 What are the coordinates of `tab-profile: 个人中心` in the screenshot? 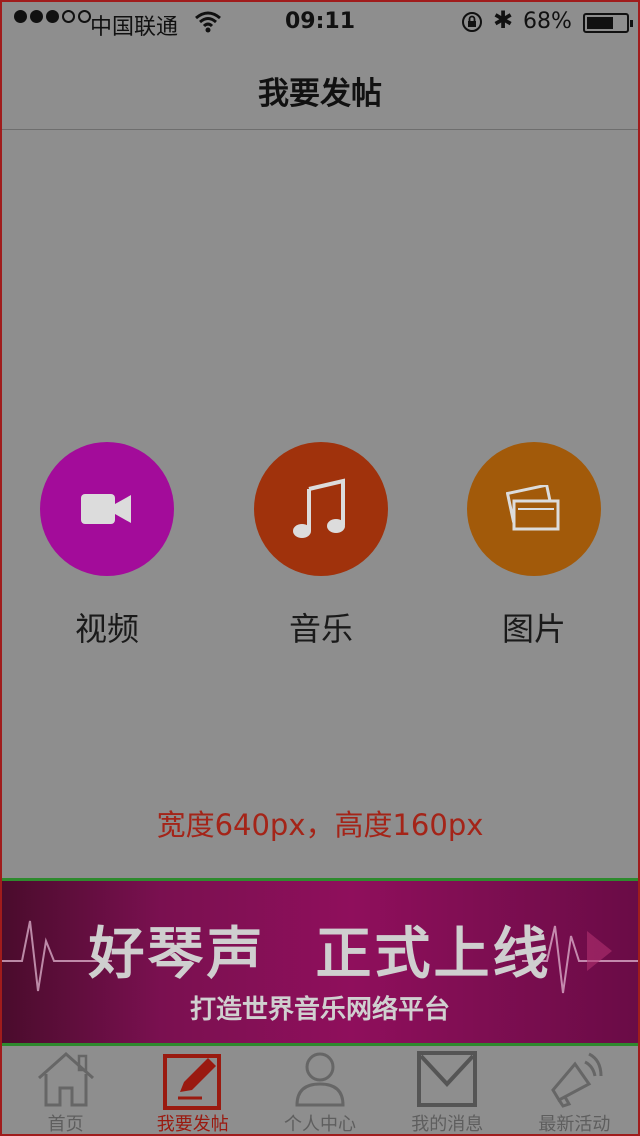 It's located at (319, 1090).